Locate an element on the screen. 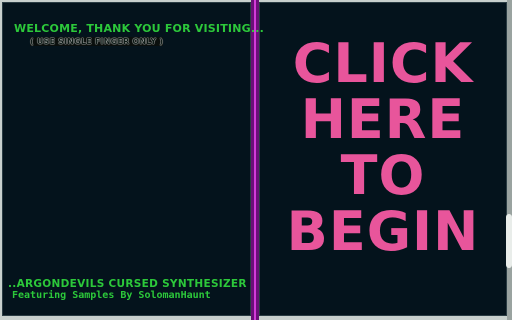 This screenshot has width=512, height=320. cta-line-begin: BEGIN is located at coordinates (383, 232).